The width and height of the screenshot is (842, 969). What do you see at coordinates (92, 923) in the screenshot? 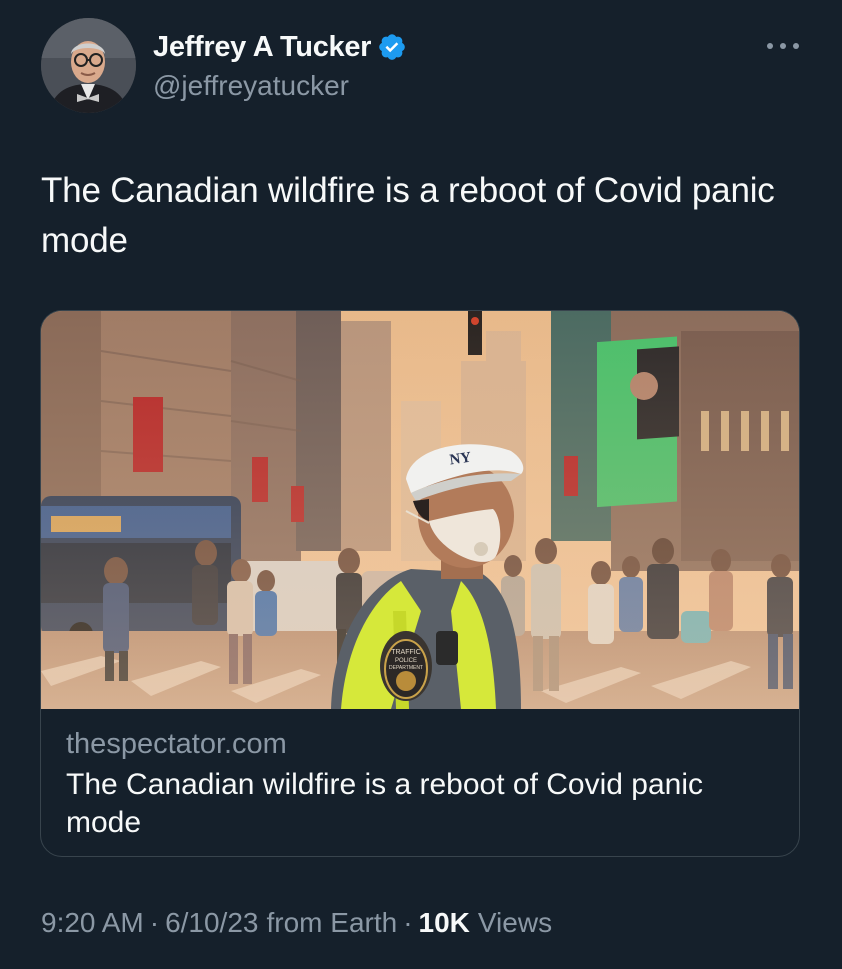
I see `tweet-time: 9:20 AM` at bounding box center [92, 923].